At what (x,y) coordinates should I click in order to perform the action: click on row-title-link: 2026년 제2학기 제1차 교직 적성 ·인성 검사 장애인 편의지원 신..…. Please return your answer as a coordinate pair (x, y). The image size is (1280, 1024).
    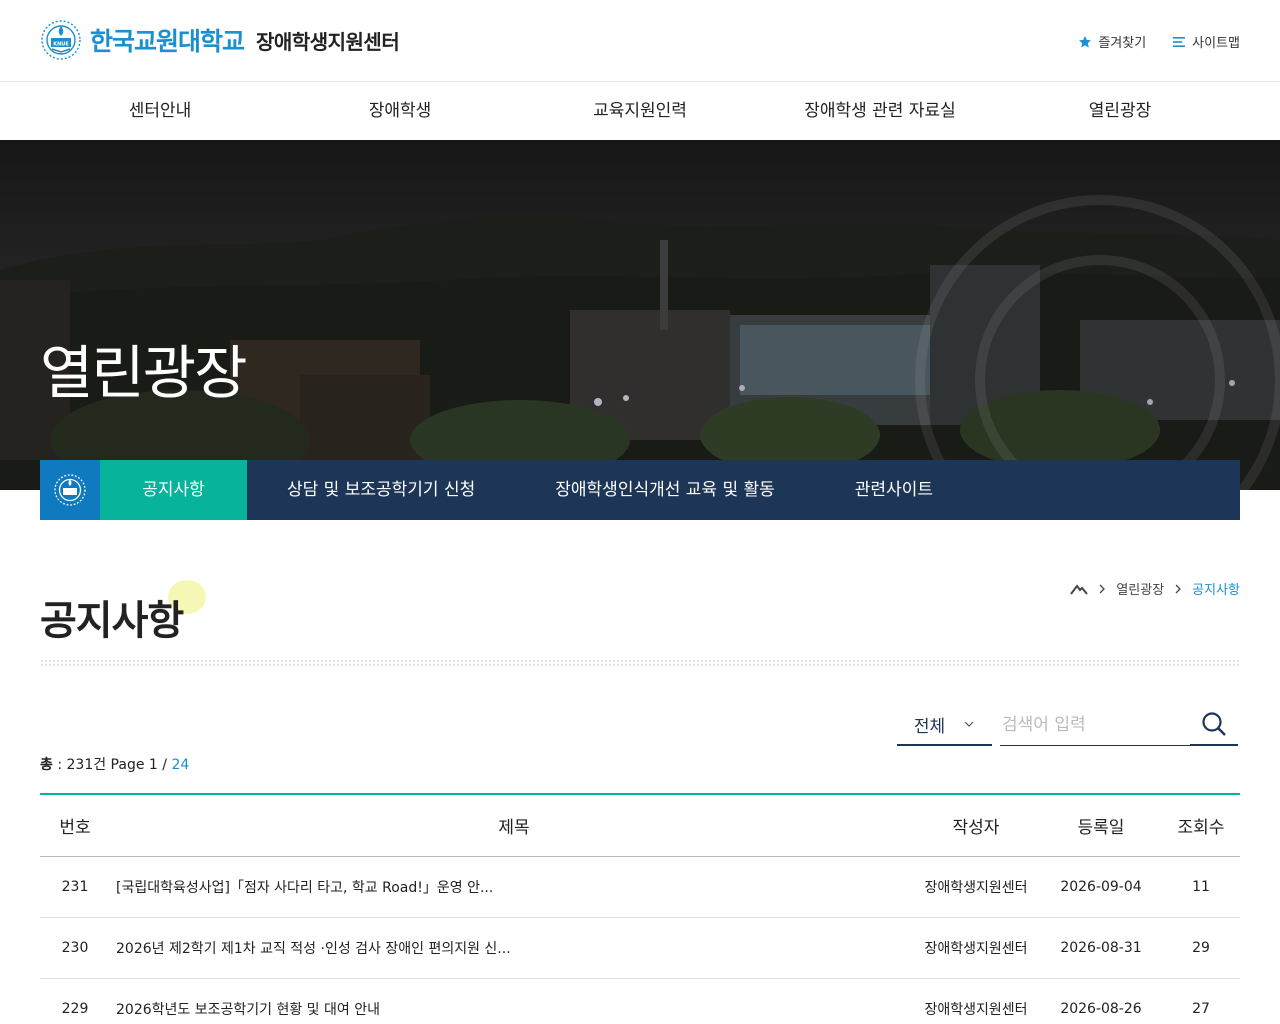
    Looking at the image, I should click on (313, 949).